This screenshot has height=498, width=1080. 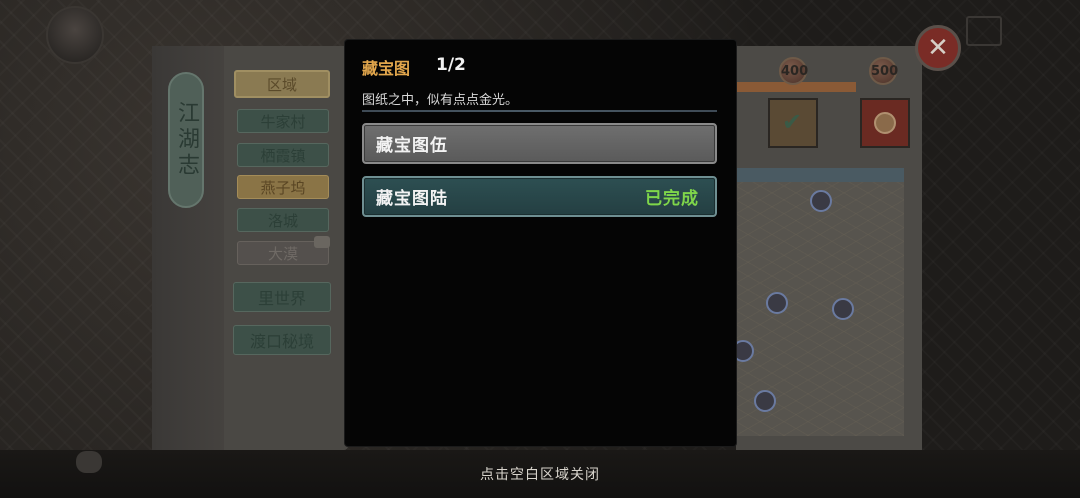 I want to click on score-marker-label: 400, so click(x=795, y=71).